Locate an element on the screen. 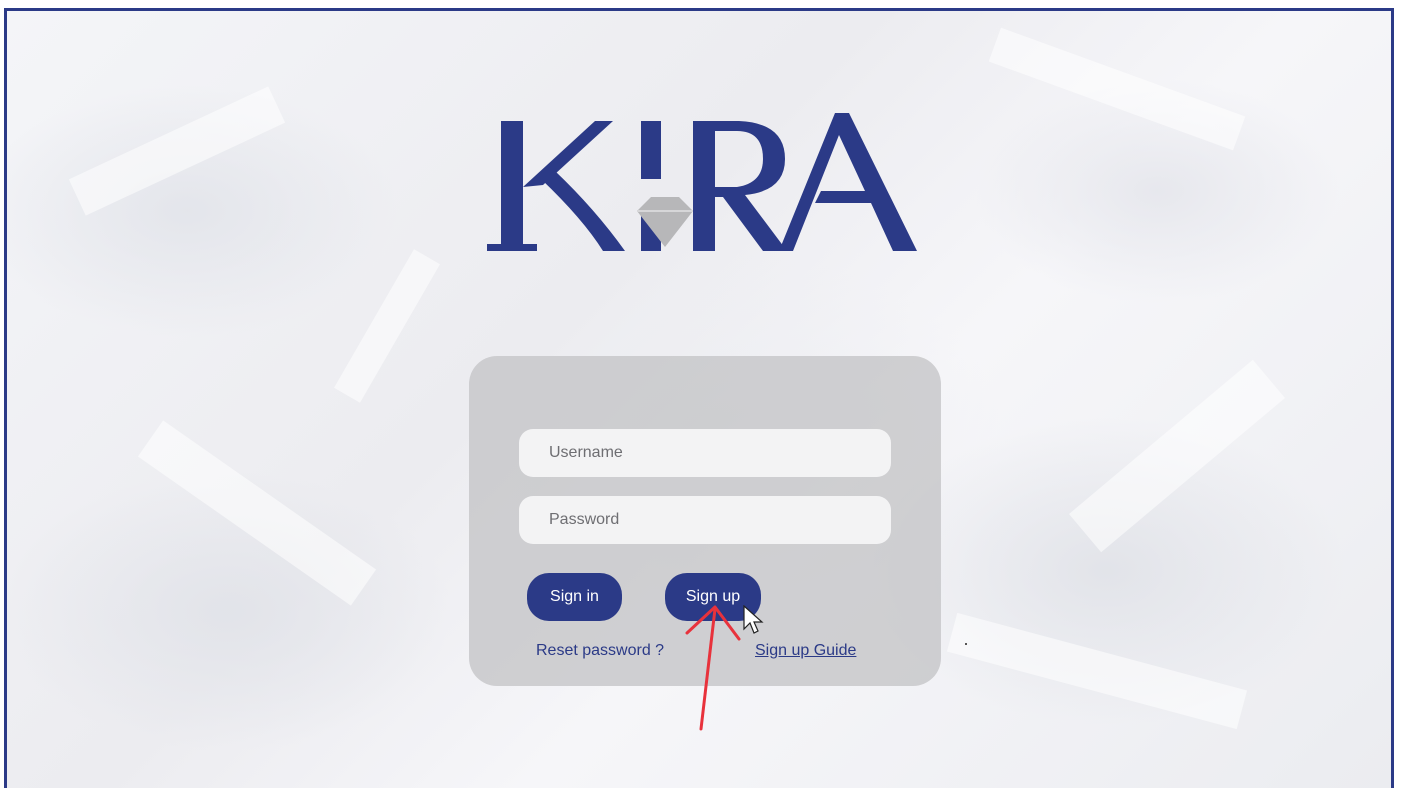 Image resolution: width=1403 pixels, height=788 pixels. kira-logo is located at coordinates (702, 182).